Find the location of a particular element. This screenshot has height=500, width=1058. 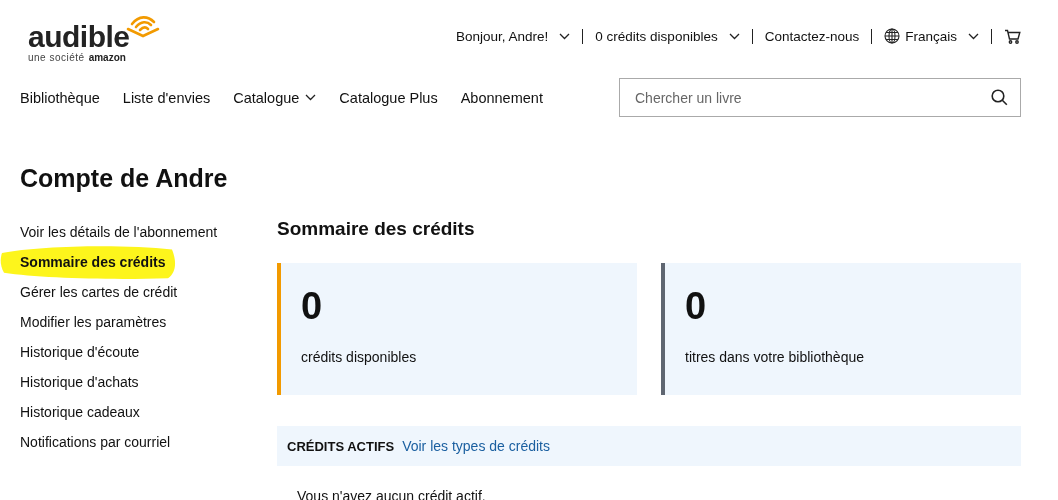

brand-name: amazon is located at coordinates (107, 57).